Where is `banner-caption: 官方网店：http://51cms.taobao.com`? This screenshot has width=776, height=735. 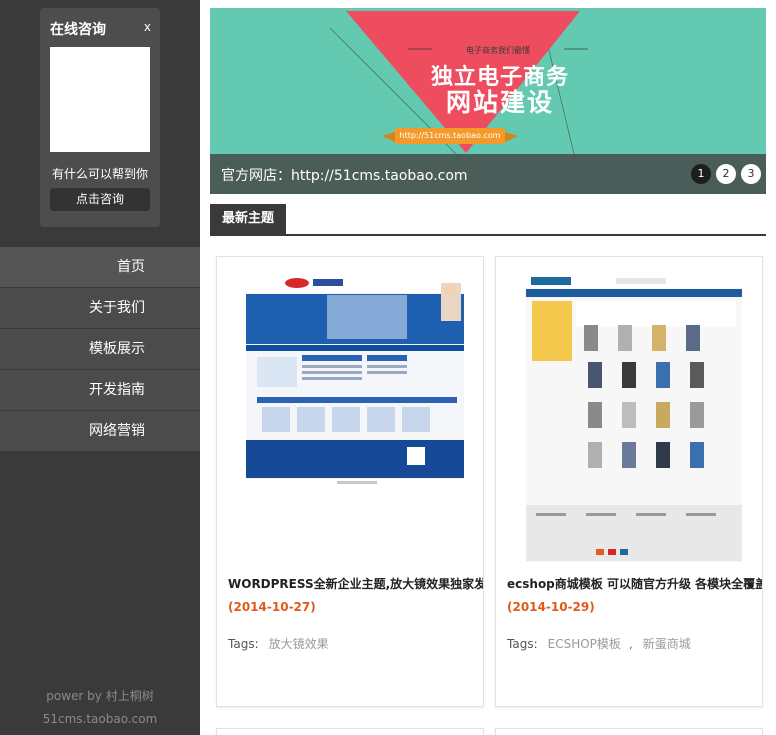 banner-caption: 官方网店：http://51cms.taobao.com is located at coordinates (344, 175).